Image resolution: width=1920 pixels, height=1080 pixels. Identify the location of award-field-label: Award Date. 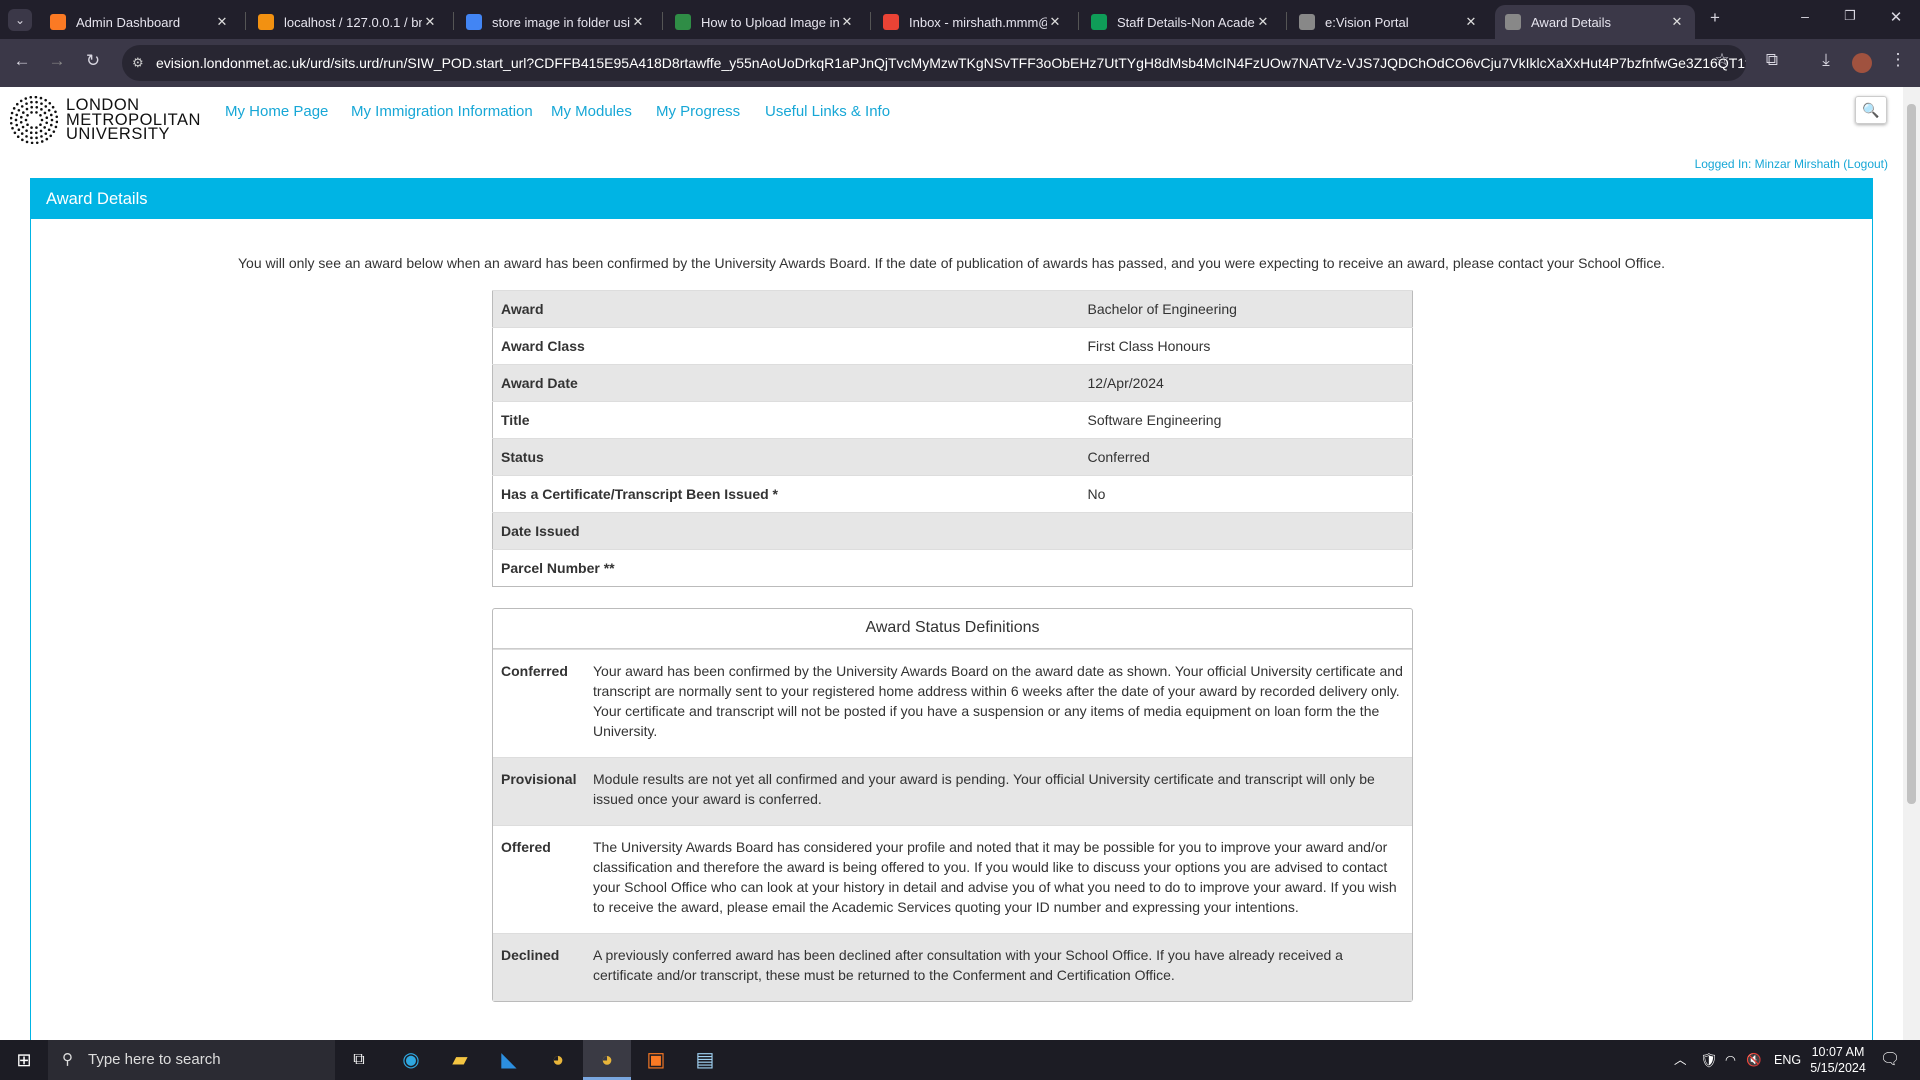
(786, 383).